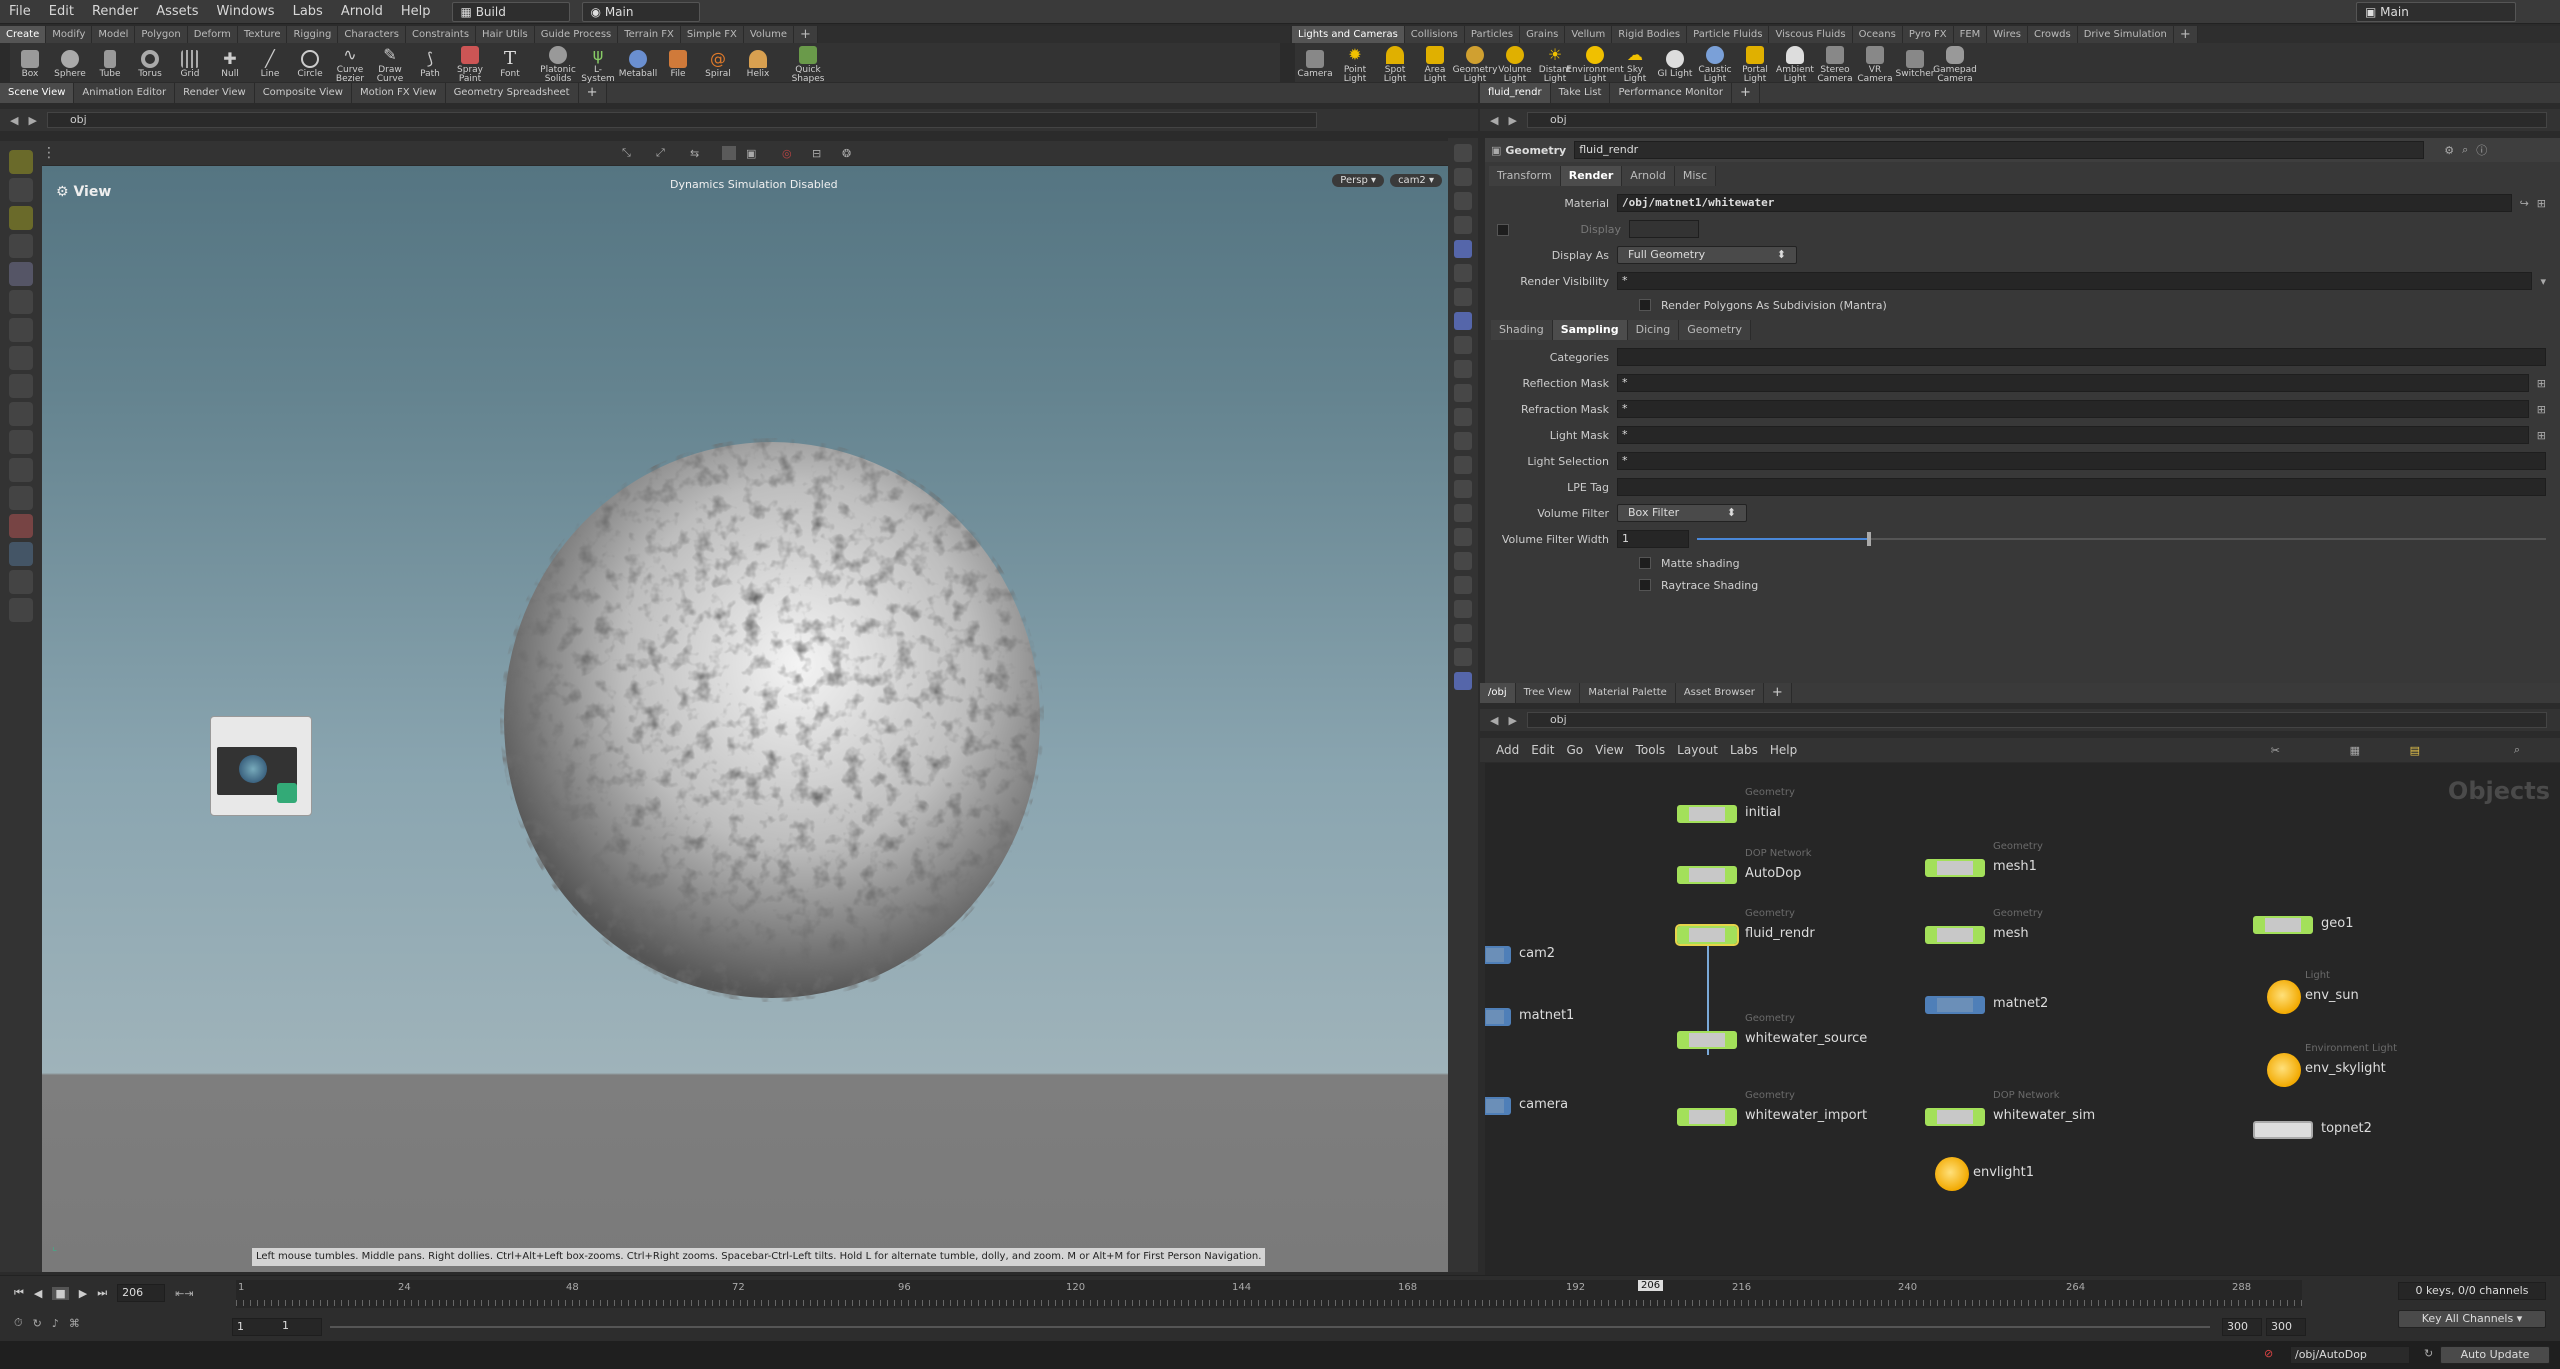 This screenshot has height=1369, width=2560. Describe the element at coordinates (1682, 513) in the screenshot. I see `volume-filter-menu: Box Filter ⬍` at that location.